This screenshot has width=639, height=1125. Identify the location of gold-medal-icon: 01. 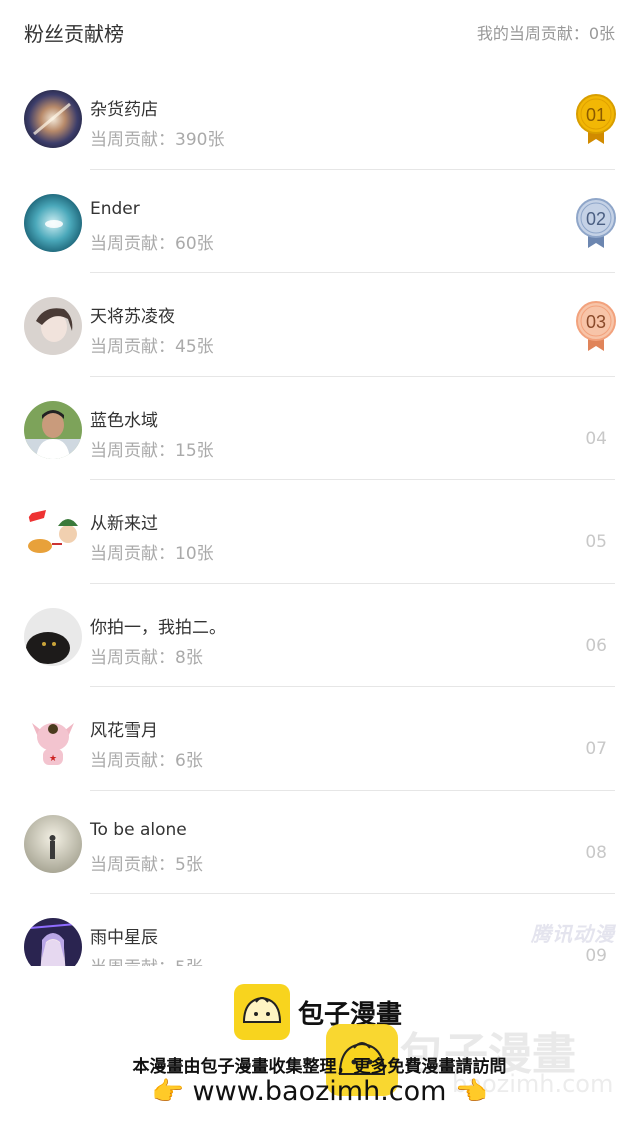
(596, 120).